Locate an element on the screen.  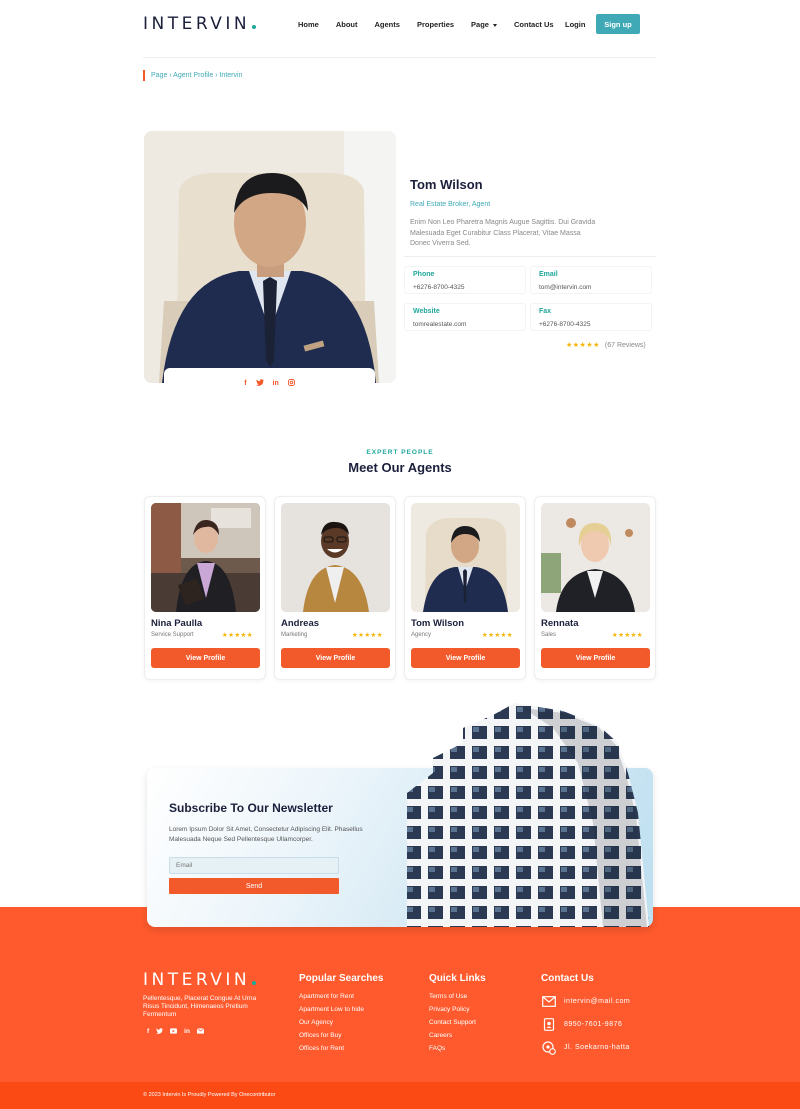
footer-link: Offices for Rent is located at coordinates (331, 1048).